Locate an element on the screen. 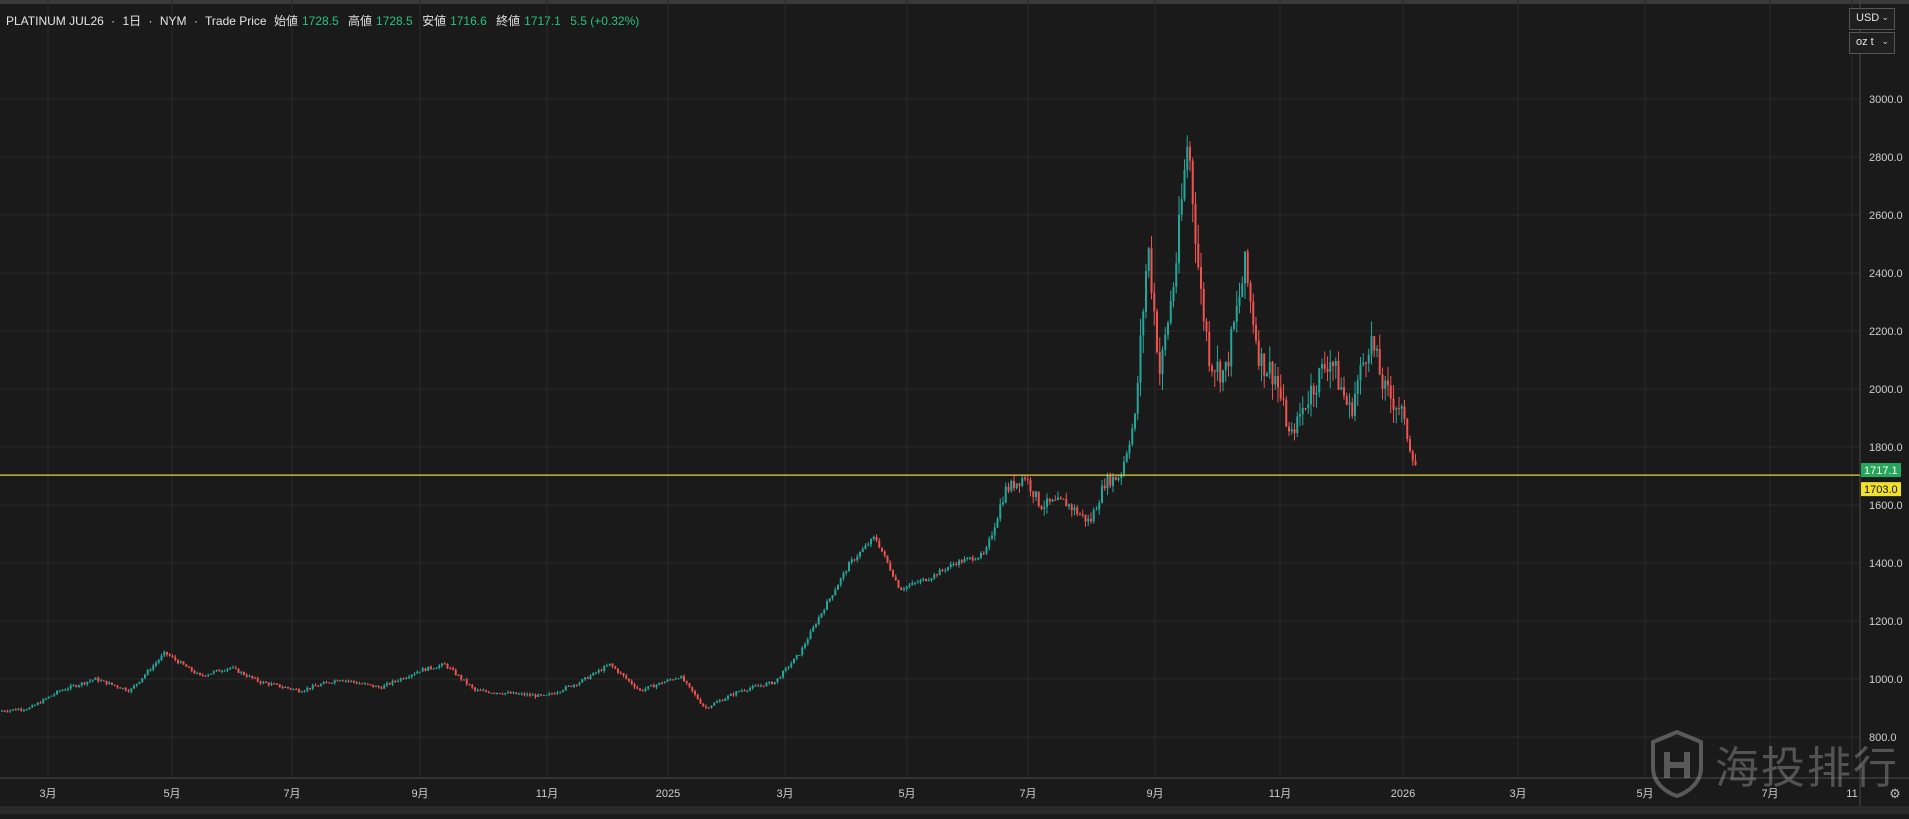  chevron-down-icon: ⌄ is located at coordinates (1885, 17).